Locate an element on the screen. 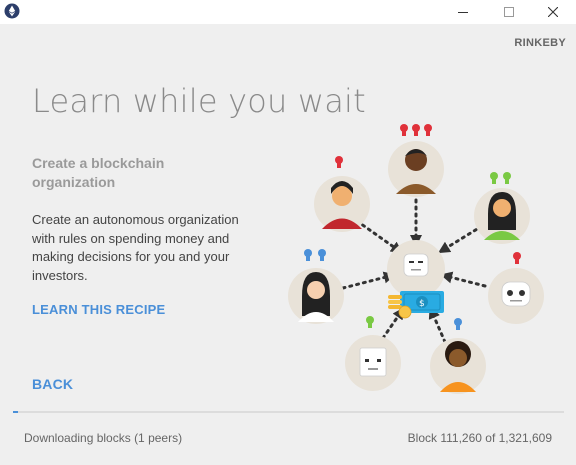 The image size is (576, 465). back-button: BACK is located at coordinates (52, 384).